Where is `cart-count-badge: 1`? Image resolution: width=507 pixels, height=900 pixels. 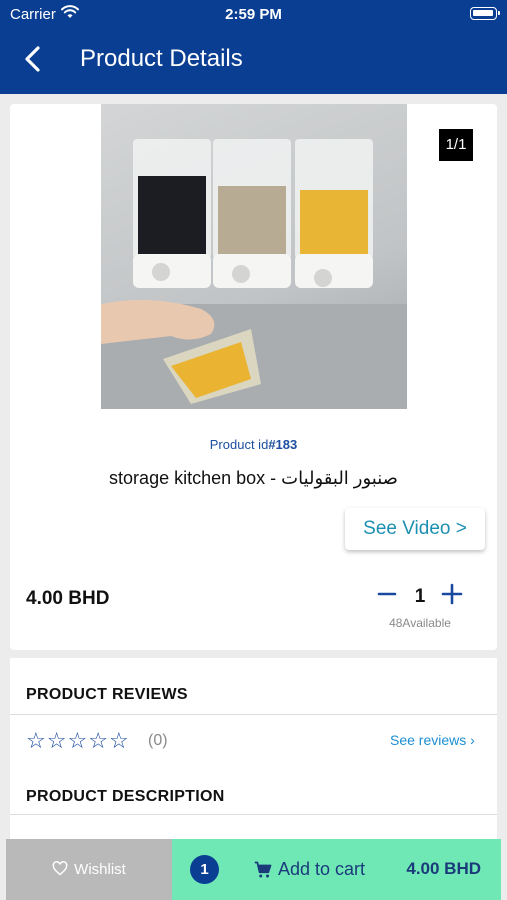
cart-count-badge: 1 is located at coordinates (204, 869).